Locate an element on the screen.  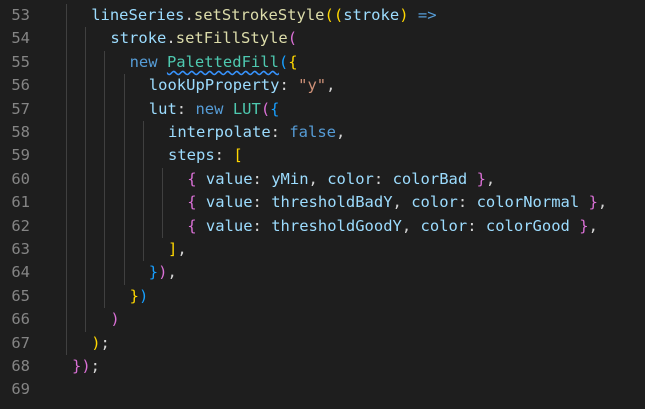
code-token: colorBad is located at coordinates (430, 178).